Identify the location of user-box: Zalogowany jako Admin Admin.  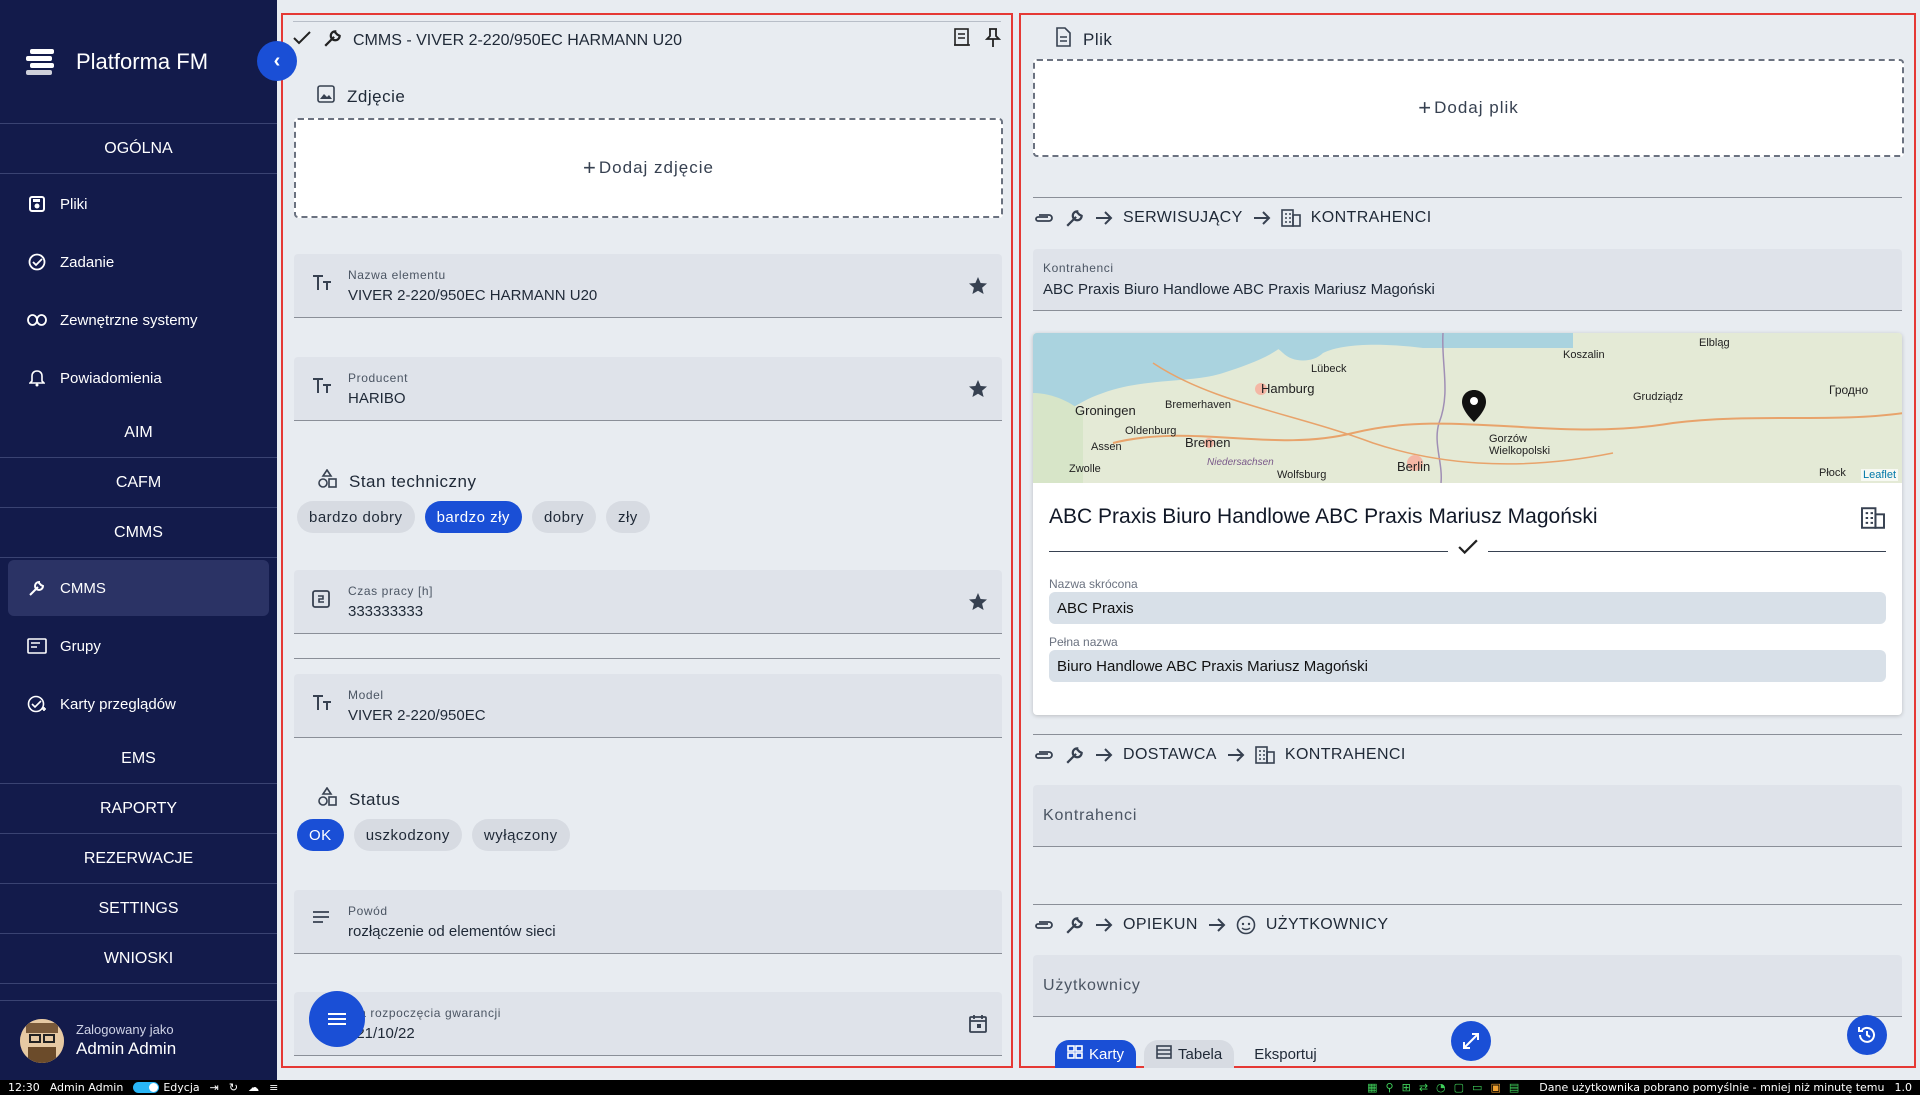
(138, 1040).